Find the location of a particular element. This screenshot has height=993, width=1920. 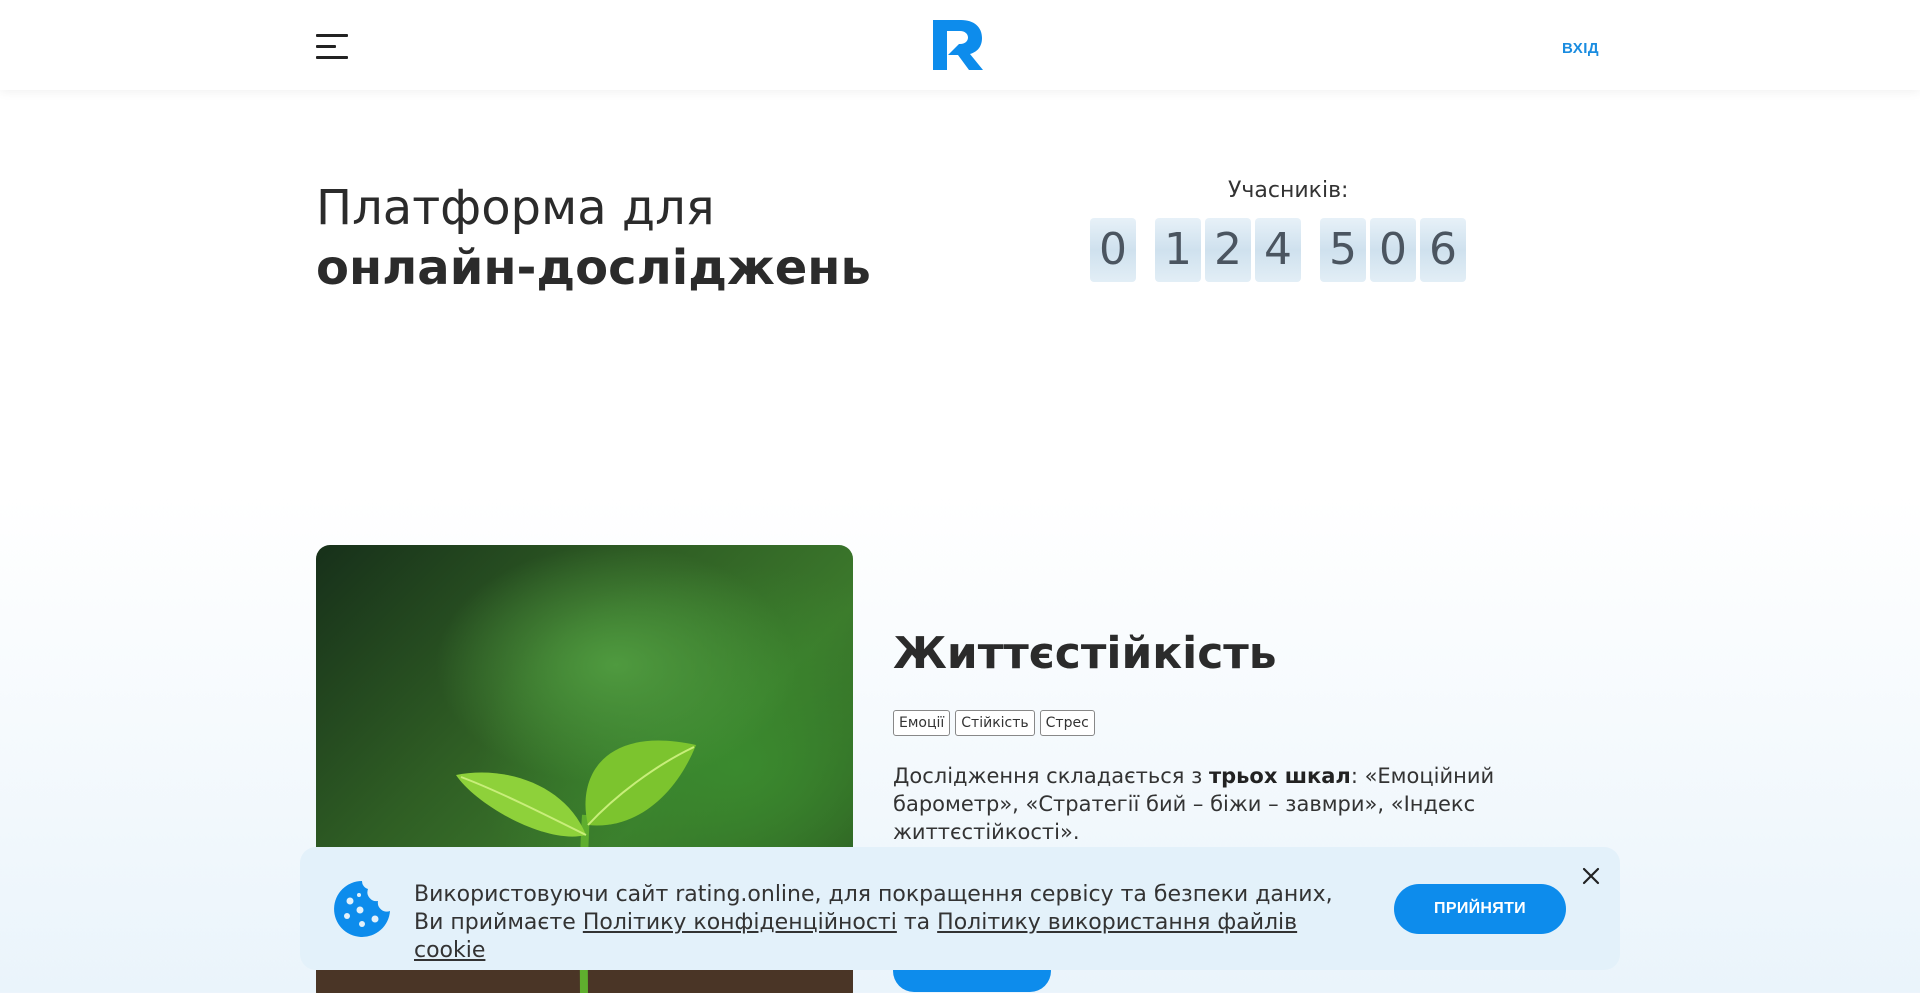

study-tags: Емоції Стійкість Стрес is located at coordinates (994, 723).